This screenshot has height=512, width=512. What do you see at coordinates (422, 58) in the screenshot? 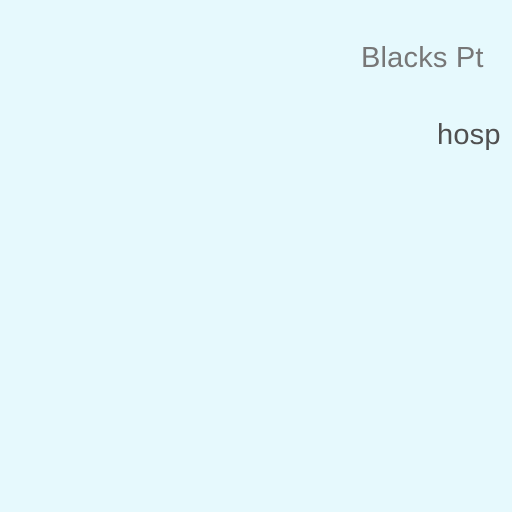
I see `map-label-blacks-pt: Blacks Pt` at bounding box center [422, 58].